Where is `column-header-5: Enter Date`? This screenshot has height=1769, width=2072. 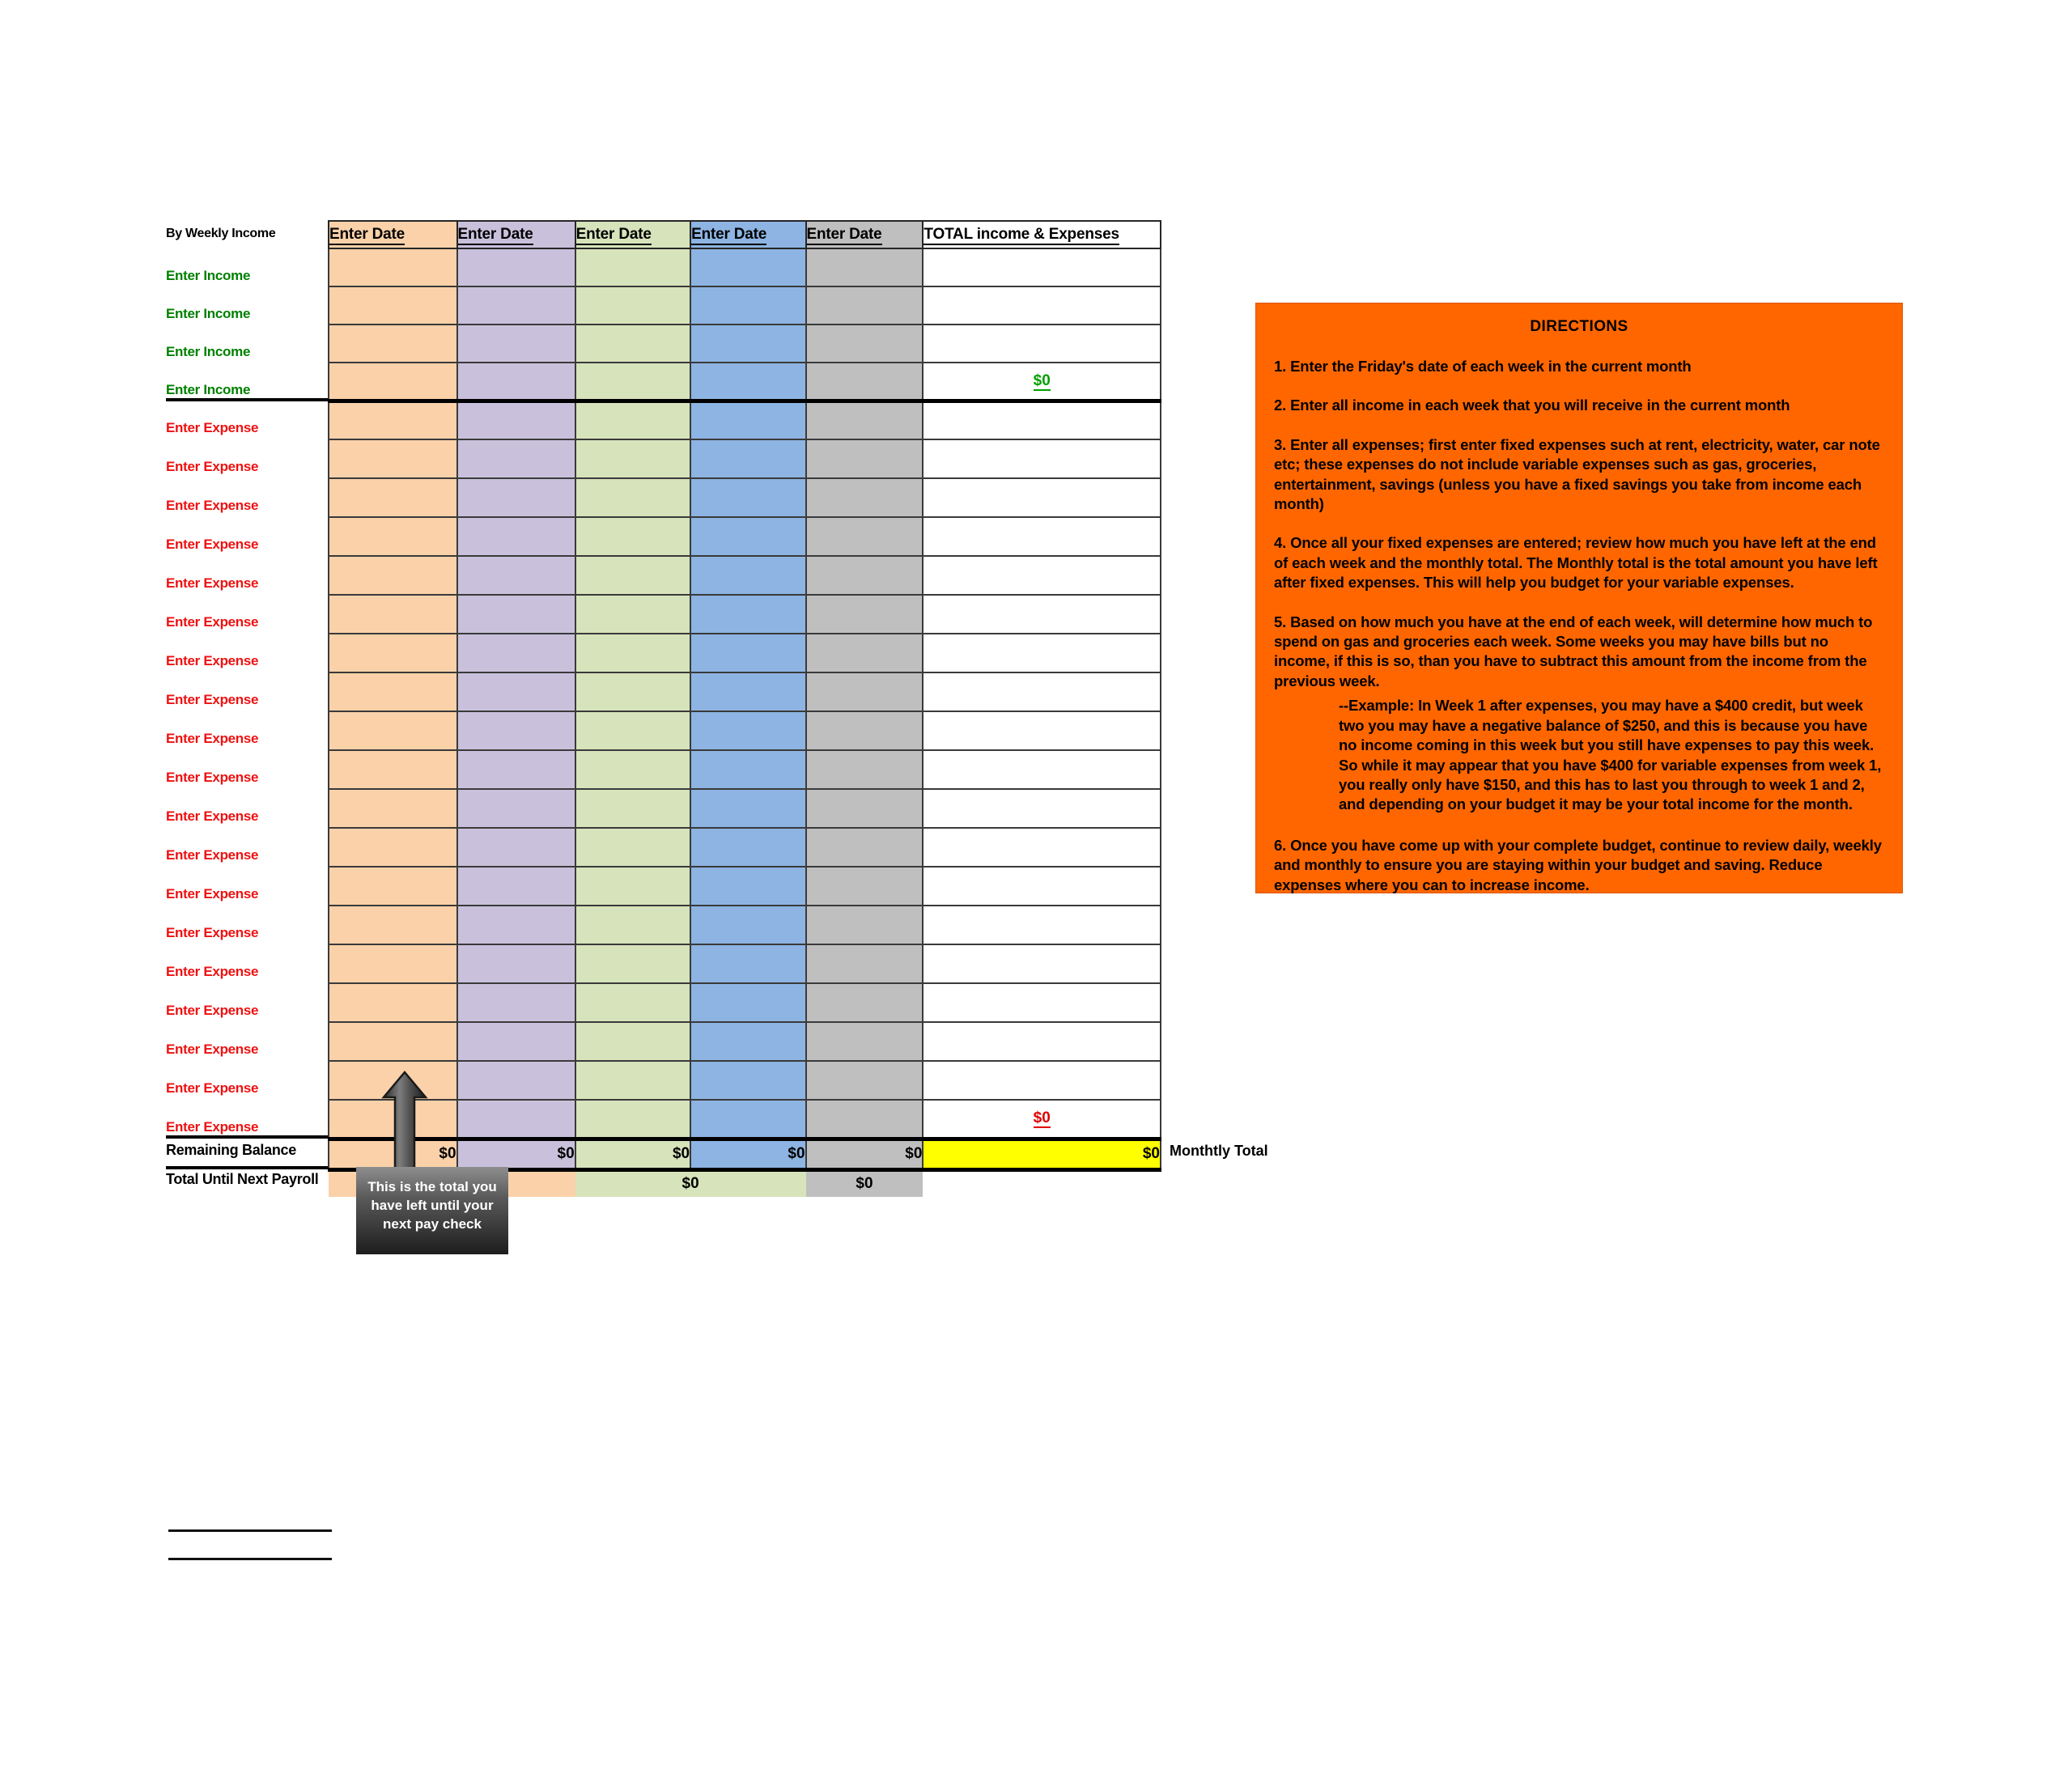 column-header-5: Enter Date is located at coordinates (864, 235).